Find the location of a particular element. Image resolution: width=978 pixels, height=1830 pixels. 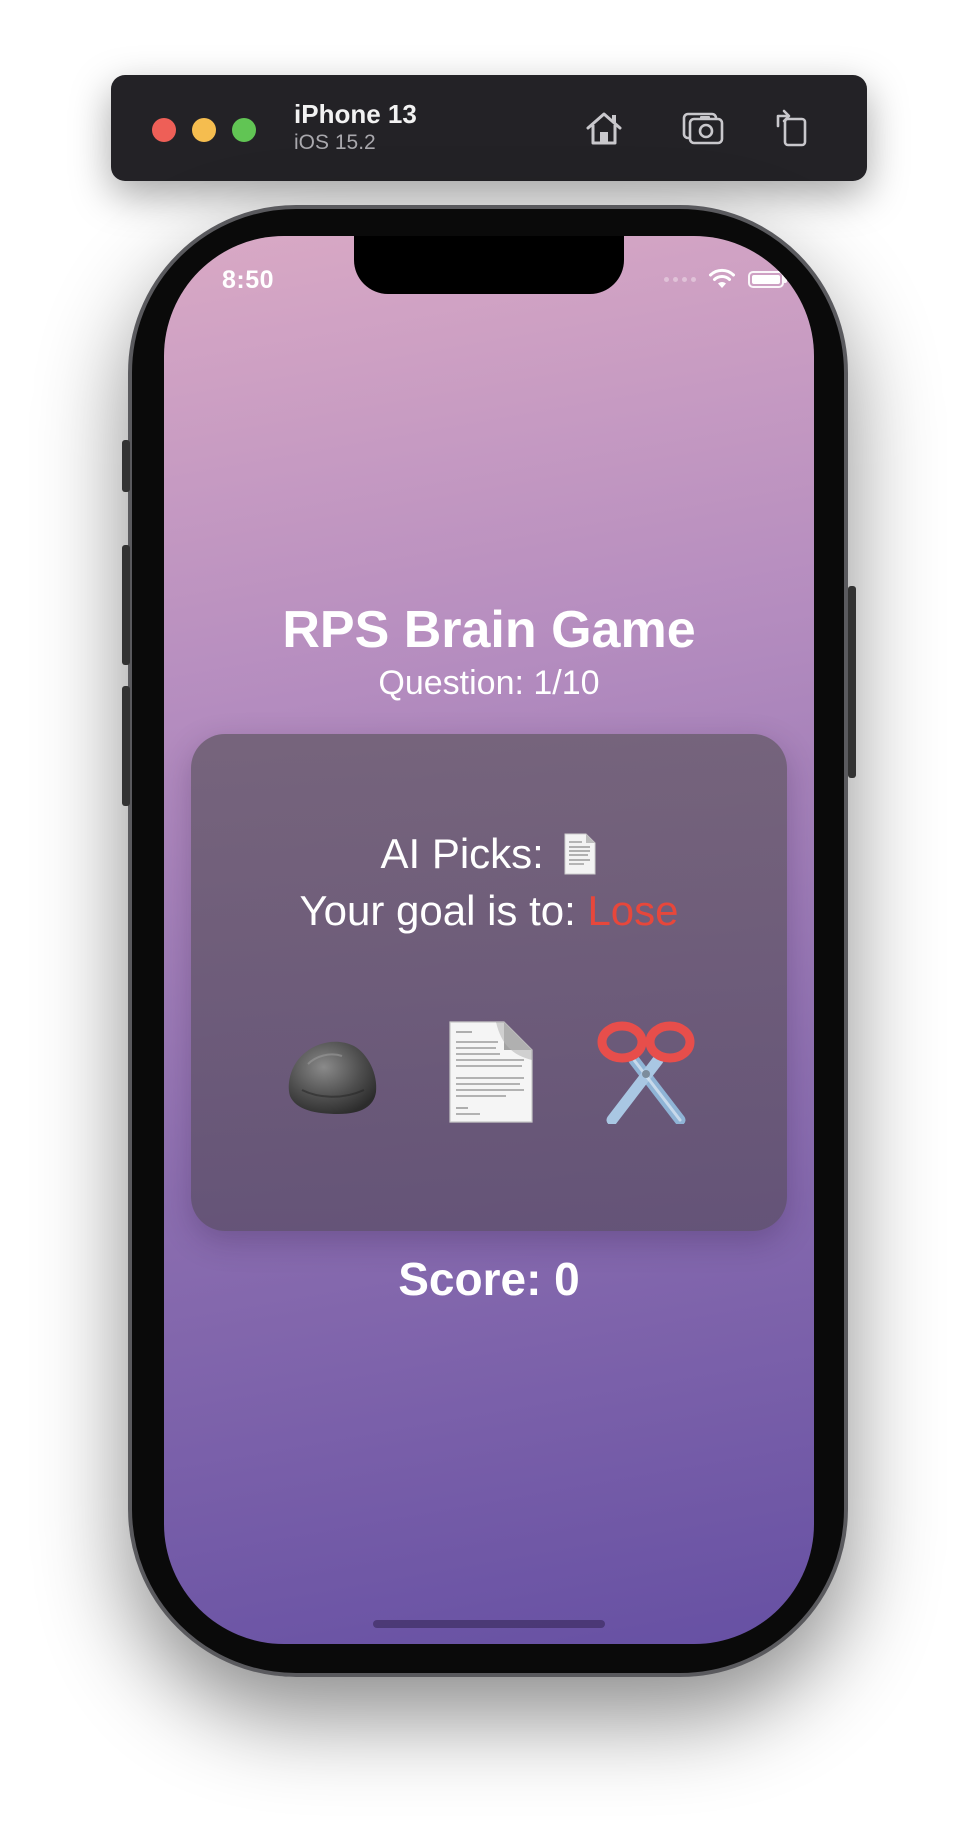

screenshot-button is located at coordinates (703, 128).